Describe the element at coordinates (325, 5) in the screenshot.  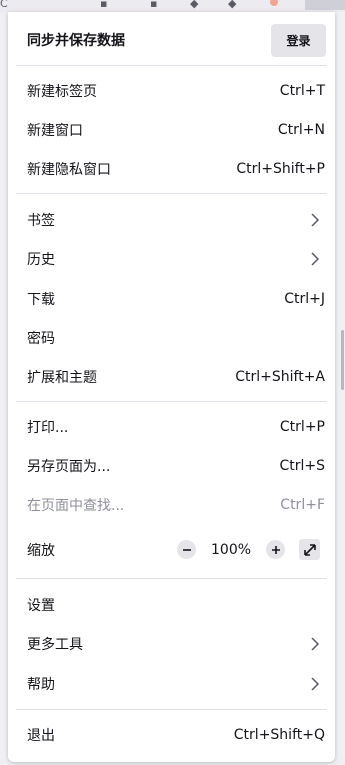
I see `app-menu-button` at that location.